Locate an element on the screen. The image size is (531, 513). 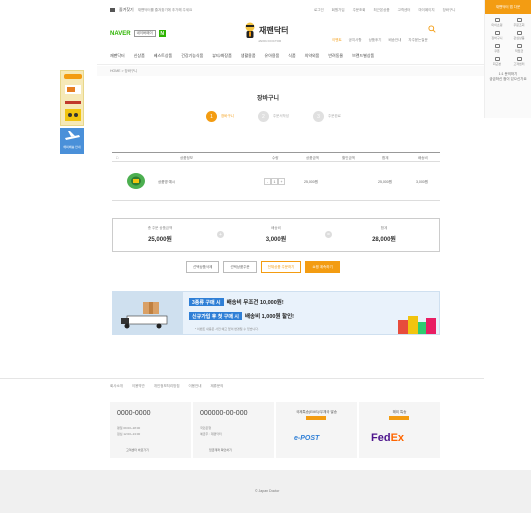
step-order-form: 2 주문서작성 is located at coordinates (273, 116).